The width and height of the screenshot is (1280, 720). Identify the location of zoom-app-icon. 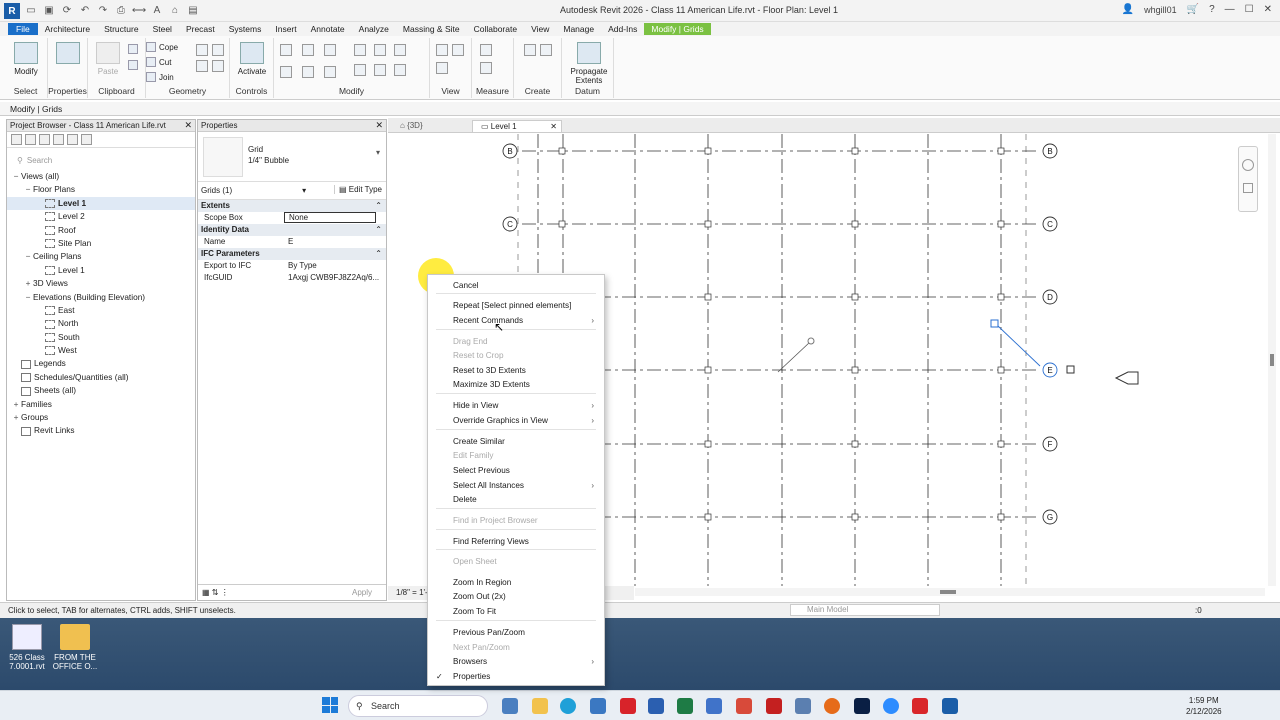
(891, 706).